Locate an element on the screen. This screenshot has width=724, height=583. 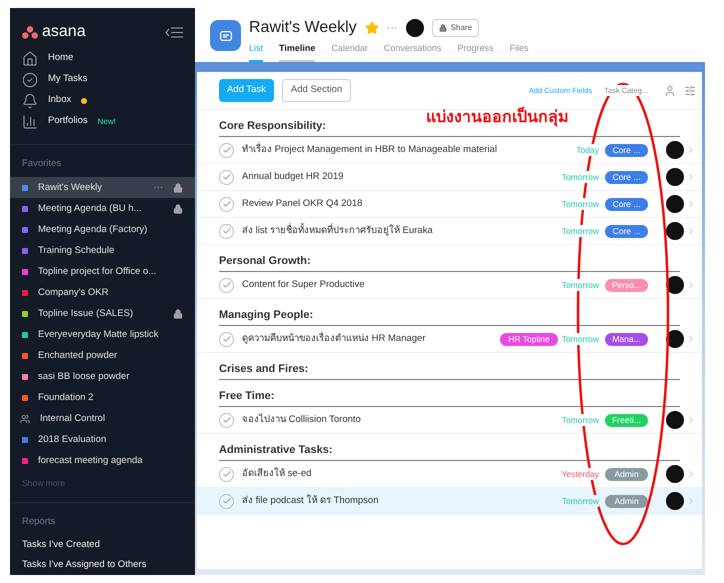
more-button: ··· is located at coordinates (158, 187).